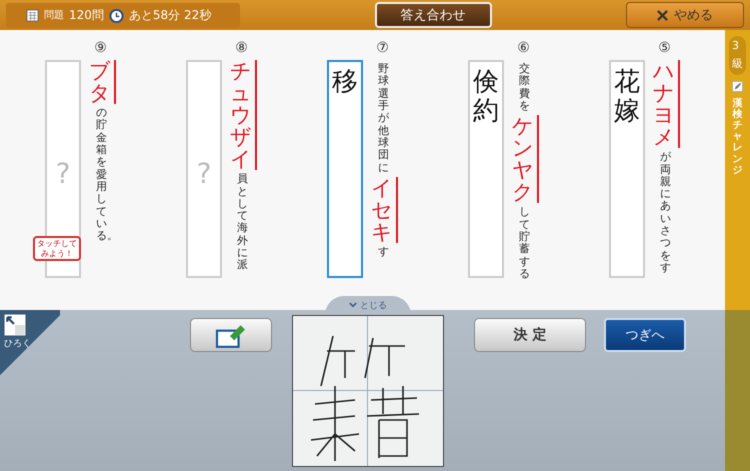  What do you see at coordinates (345, 169) in the screenshot?
I see `answer-box: 移` at bounding box center [345, 169].